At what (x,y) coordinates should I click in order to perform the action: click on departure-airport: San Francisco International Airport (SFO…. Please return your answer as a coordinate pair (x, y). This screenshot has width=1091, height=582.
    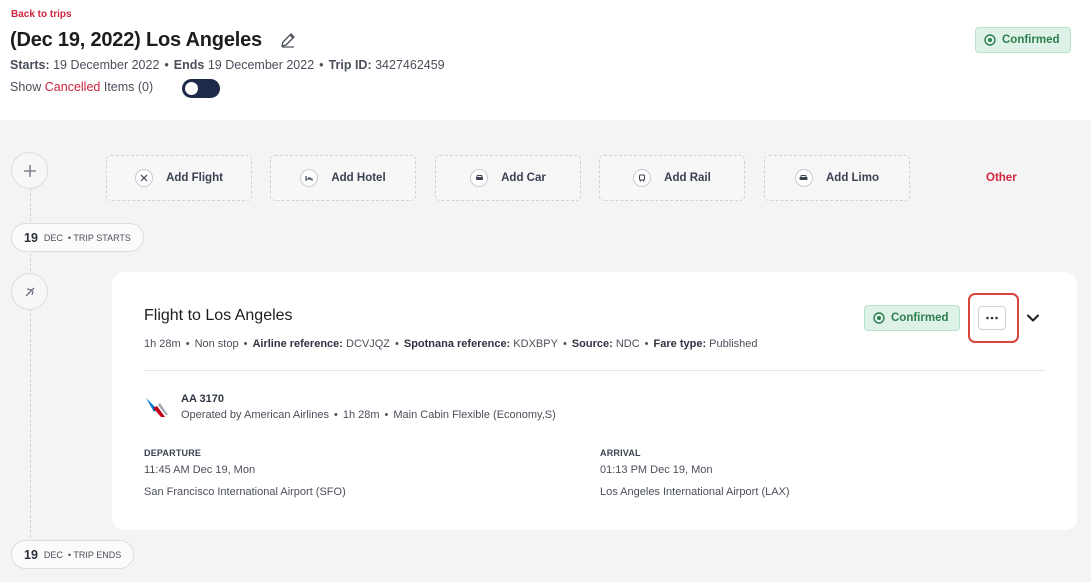
    Looking at the image, I should click on (245, 492).